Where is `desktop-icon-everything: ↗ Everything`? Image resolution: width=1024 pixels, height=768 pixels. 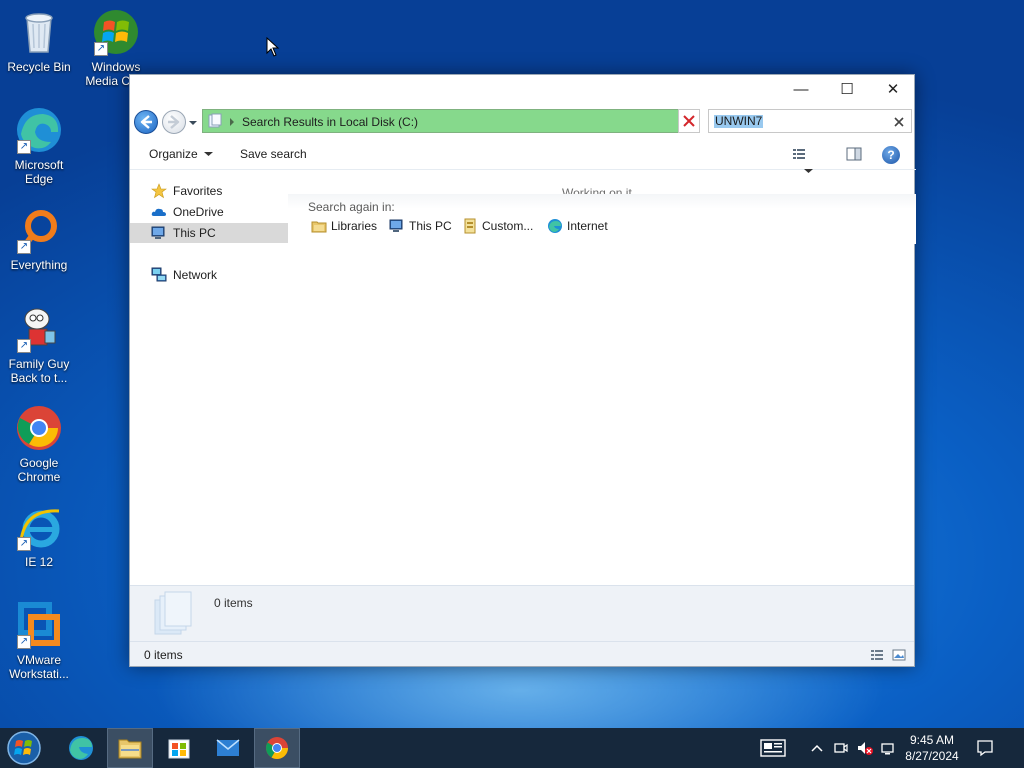 desktop-icon-everything: ↗ Everything is located at coordinates (39, 239).